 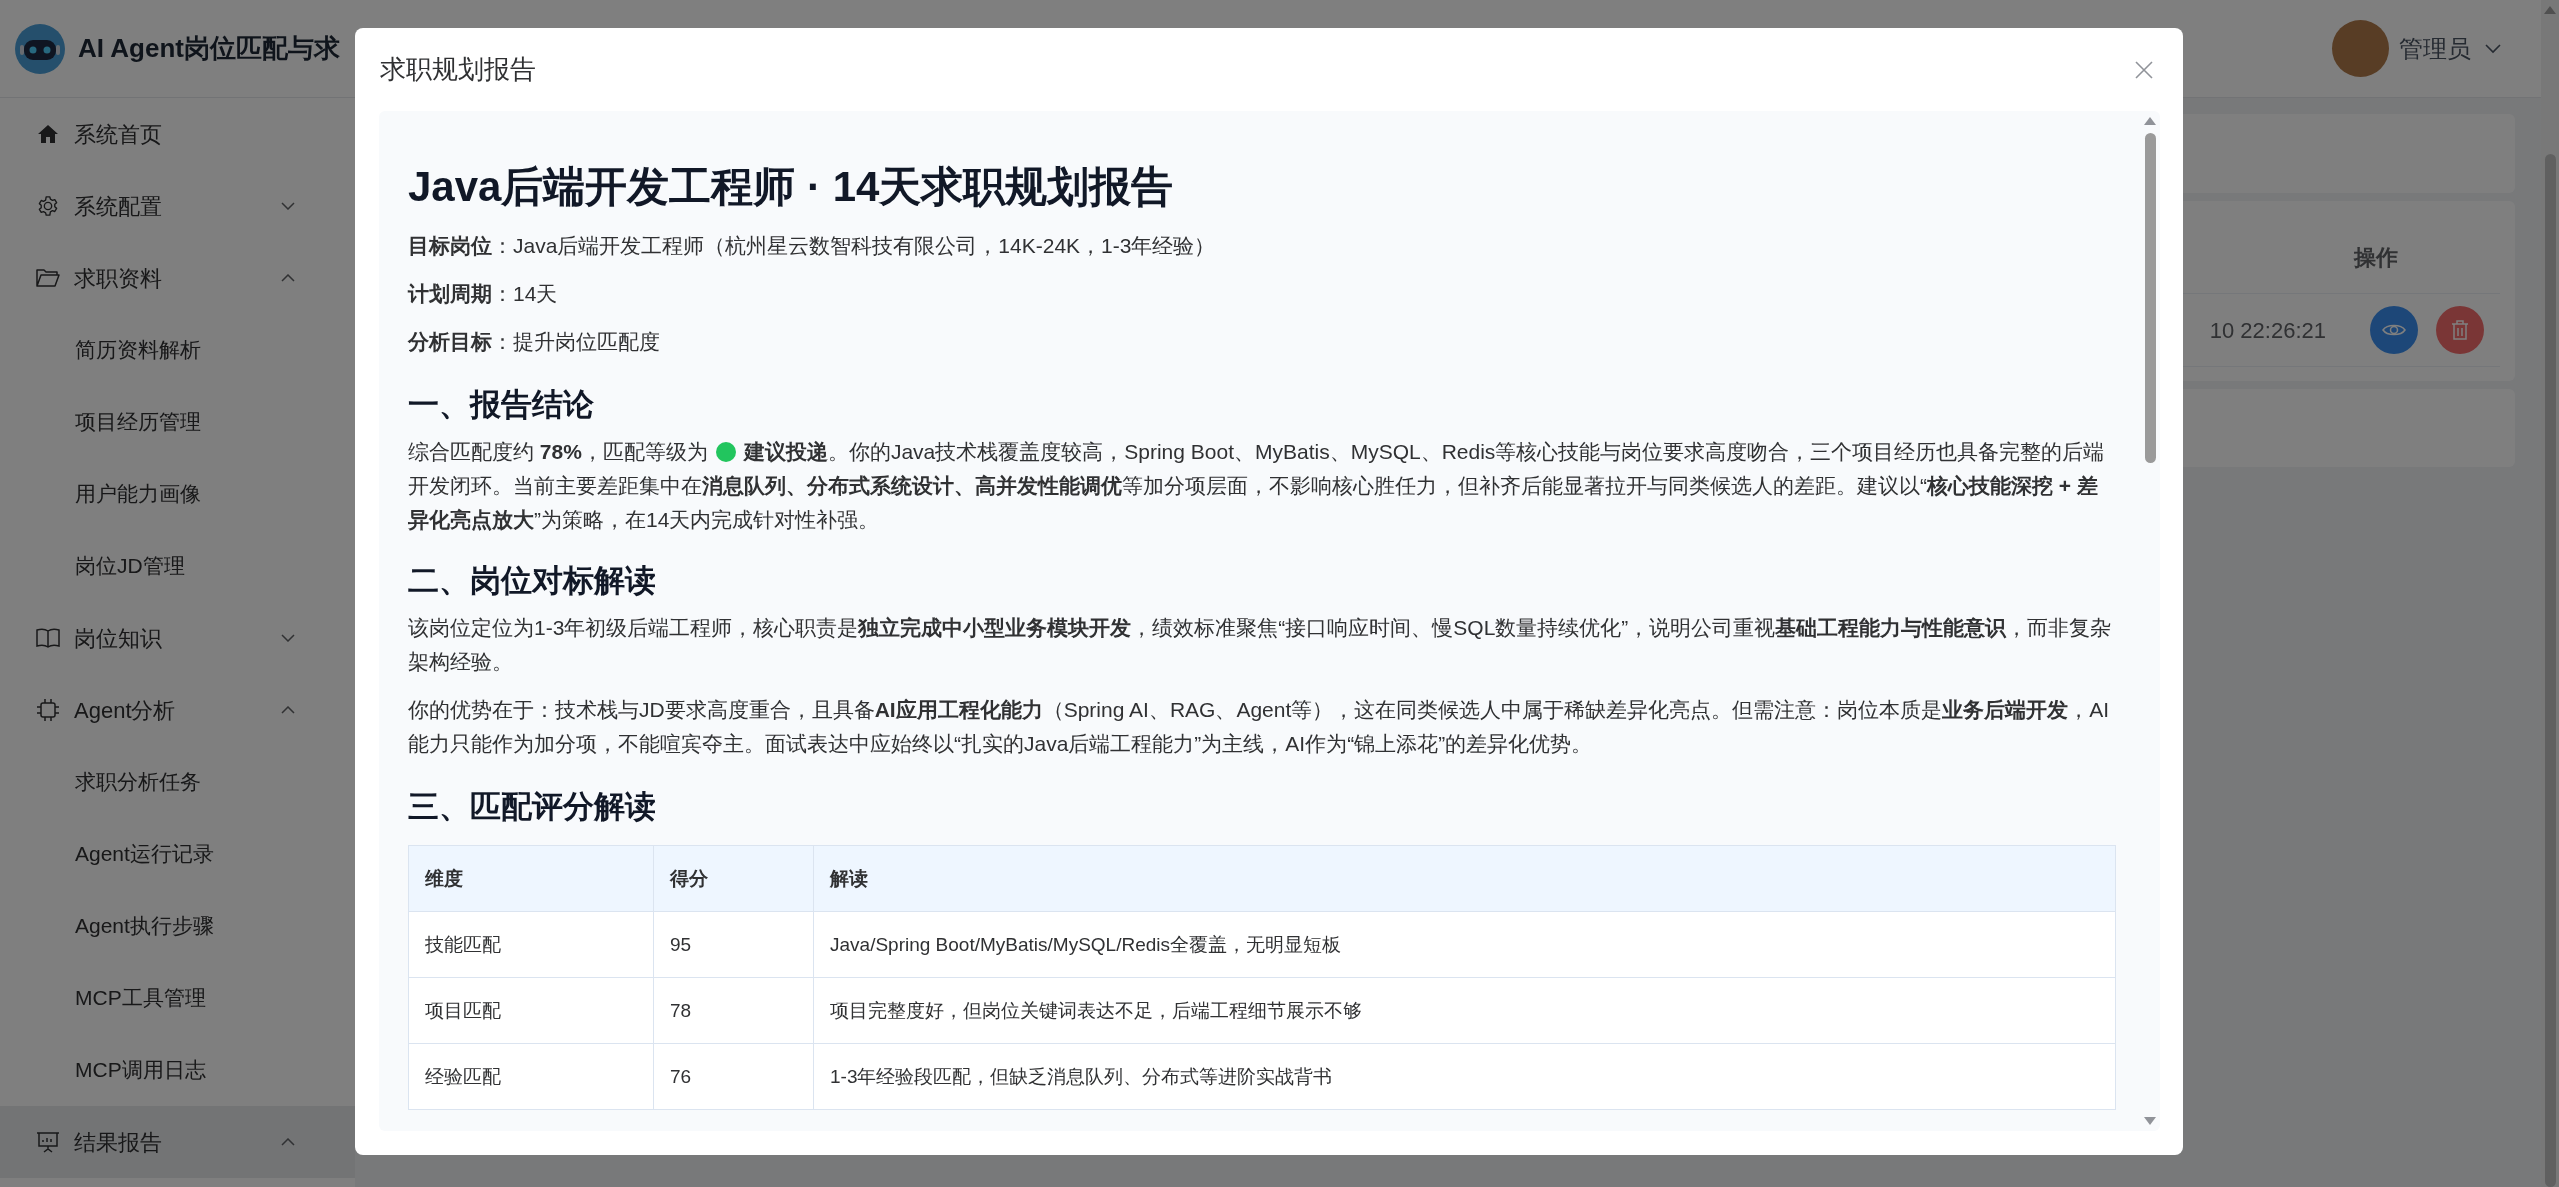 I want to click on settings-icon, so click(x=48, y=206).